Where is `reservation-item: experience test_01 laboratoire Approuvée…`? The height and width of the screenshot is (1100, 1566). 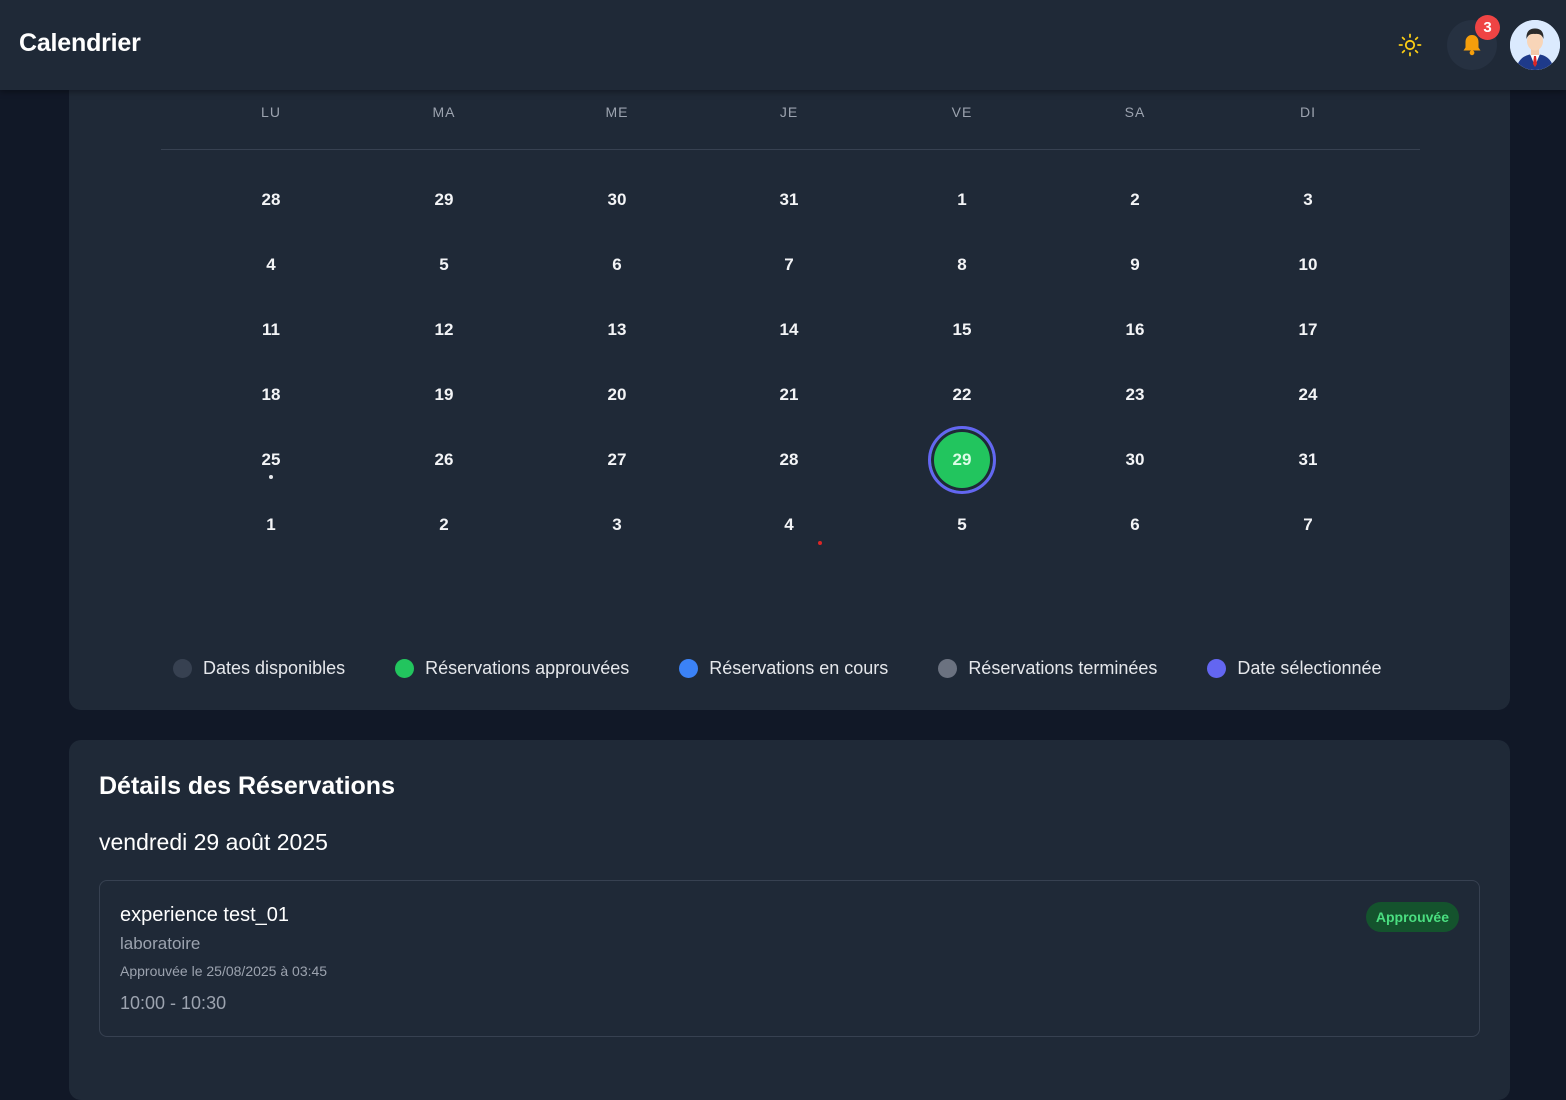 reservation-item: experience test_01 laboratoire Approuvée… is located at coordinates (789, 958).